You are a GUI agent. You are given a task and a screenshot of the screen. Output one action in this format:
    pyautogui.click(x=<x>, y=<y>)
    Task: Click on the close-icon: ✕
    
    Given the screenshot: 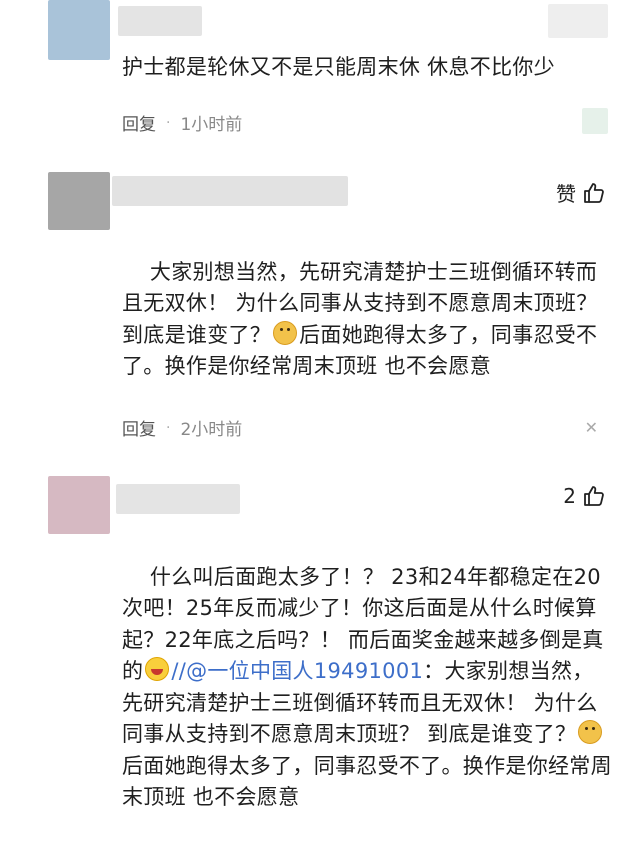 What is the action you would take?
    pyautogui.click(x=591, y=427)
    